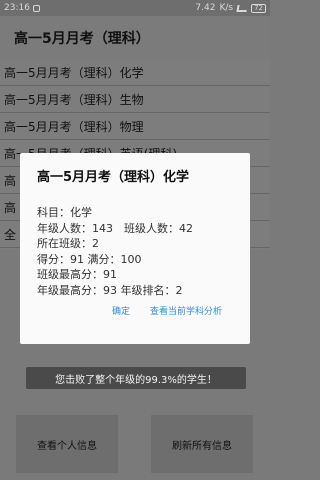 The width and height of the screenshot is (320, 480). I want to click on battery-level: 72, so click(258, 8).